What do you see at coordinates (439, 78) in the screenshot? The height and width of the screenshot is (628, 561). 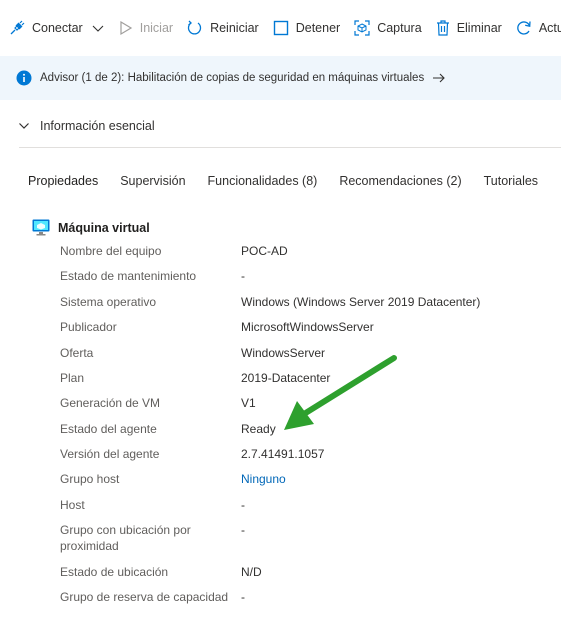 I see `arrow-right-icon` at bounding box center [439, 78].